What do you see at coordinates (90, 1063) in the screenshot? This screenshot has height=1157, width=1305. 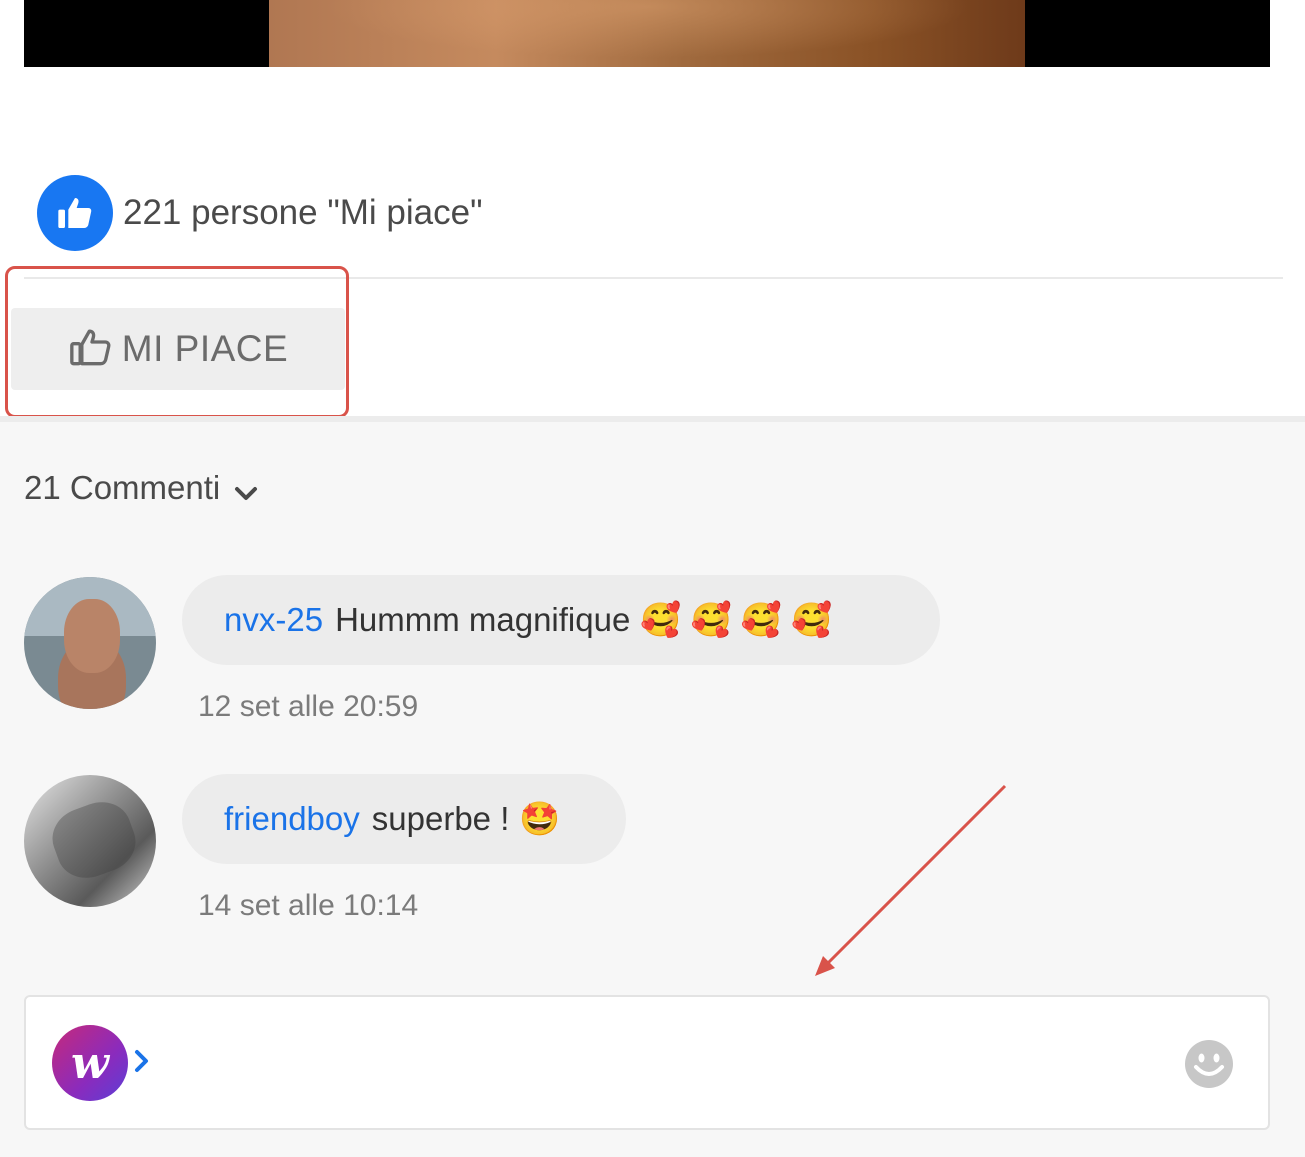 I see `brand-w-icon: w` at bounding box center [90, 1063].